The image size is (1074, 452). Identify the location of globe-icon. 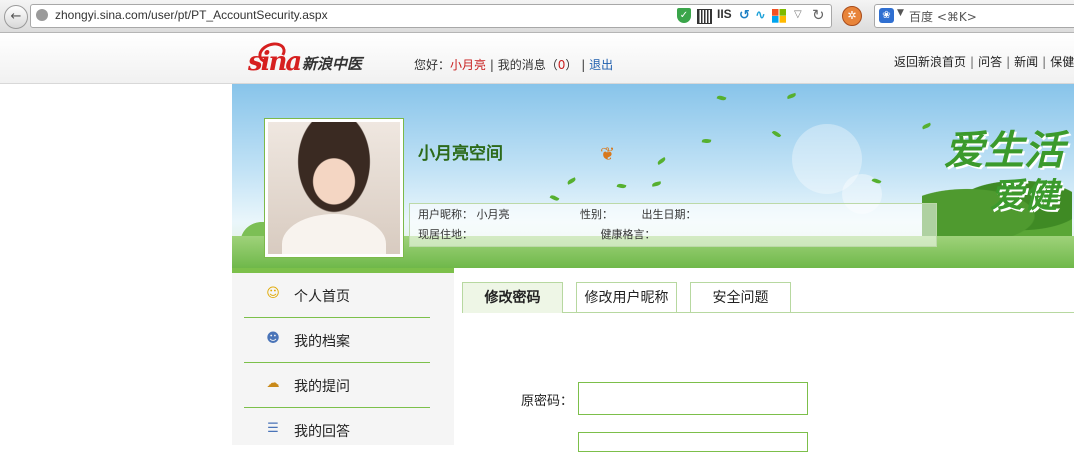
(42, 15).